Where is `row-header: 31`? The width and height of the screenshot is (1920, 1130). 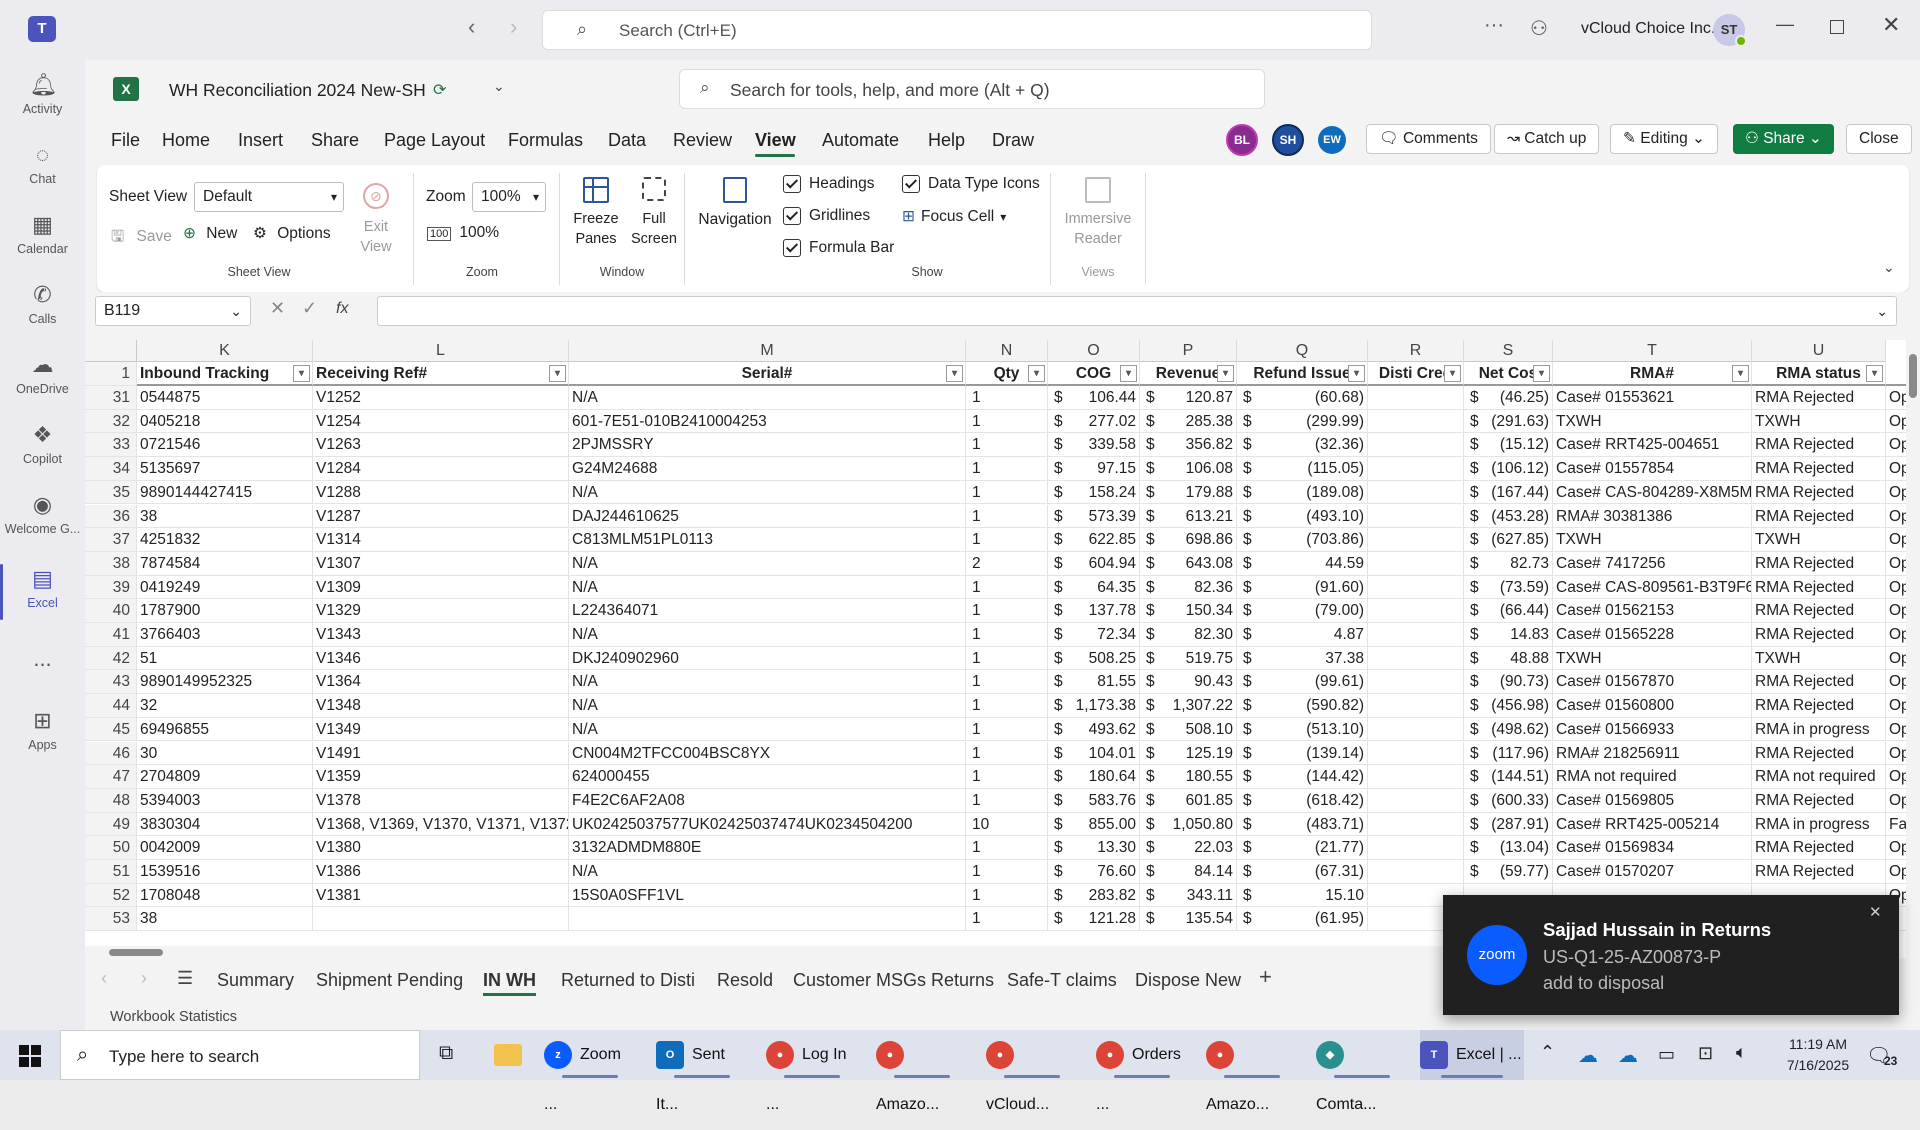
row-header: 31 is located at coordinates (111, 398).